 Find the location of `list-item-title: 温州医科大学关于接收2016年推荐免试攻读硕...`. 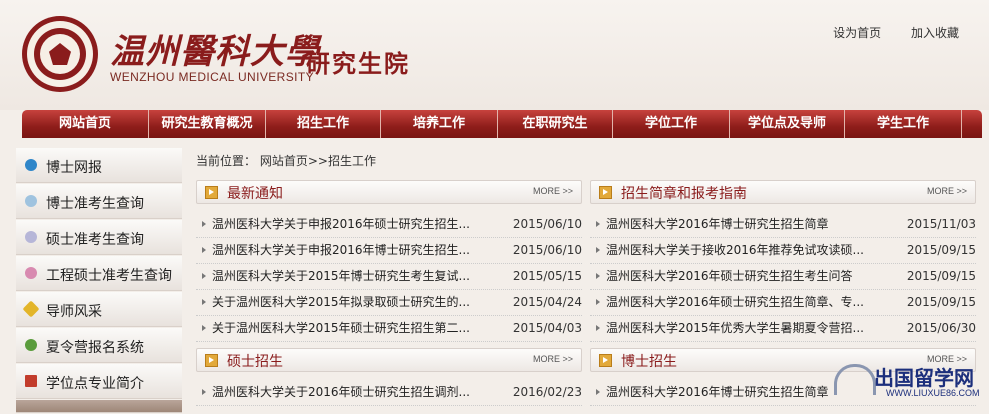

list-item-title: 温州医科大学关于接收2016年推荐免试攻读硕... is located at coordinates (737, 250).